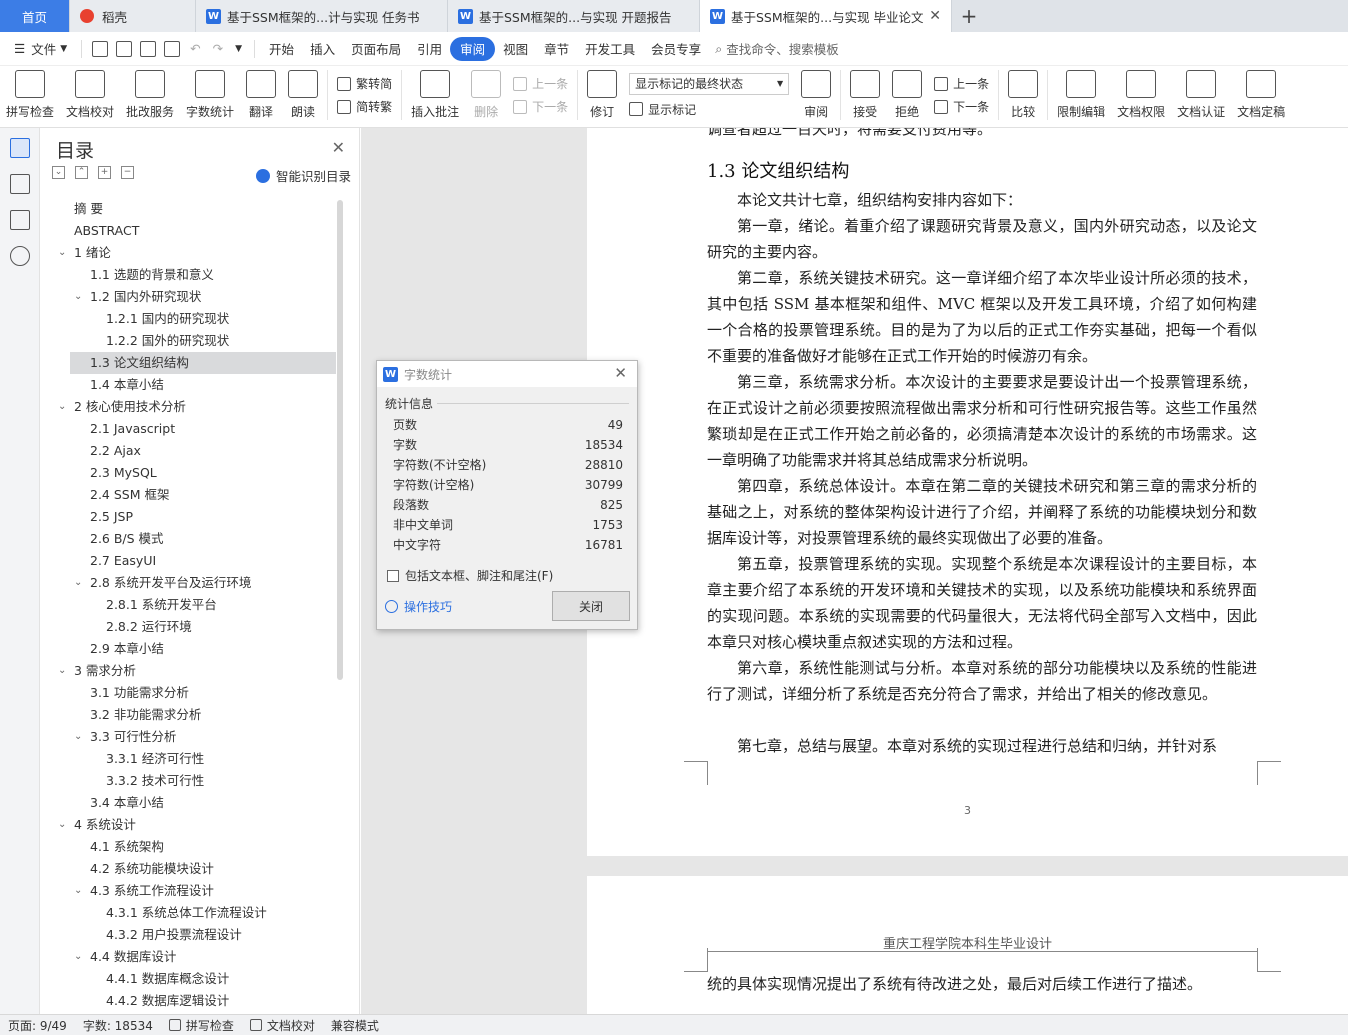 Image resolution: width=1348 pixels, height=1035 pixels. I want to click on toc-item: ⌄ 4.4 数据库设计, so click(203, 957).